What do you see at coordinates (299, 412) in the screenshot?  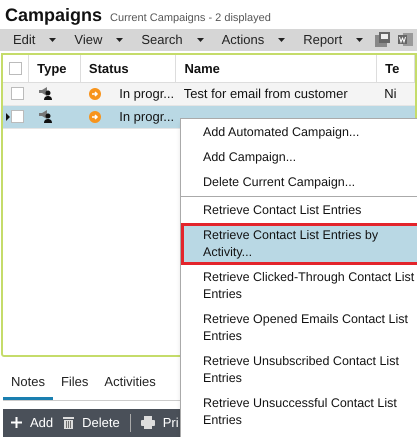 I see `menu-item: Retrieve Unsuccessful Contact List Entries` at bounding box center [299, 412].